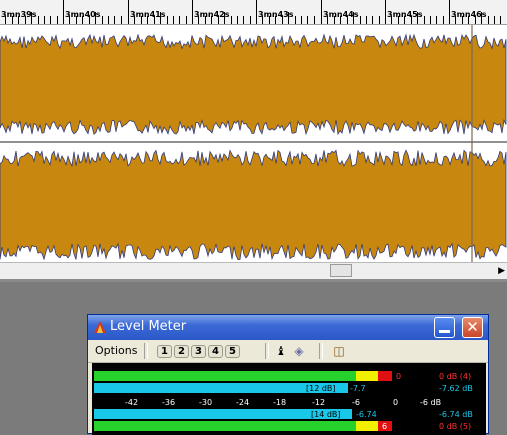 This screenshot has height=435, width=507. I want to click on scale-tick: -6 dB, so click(431, 402).